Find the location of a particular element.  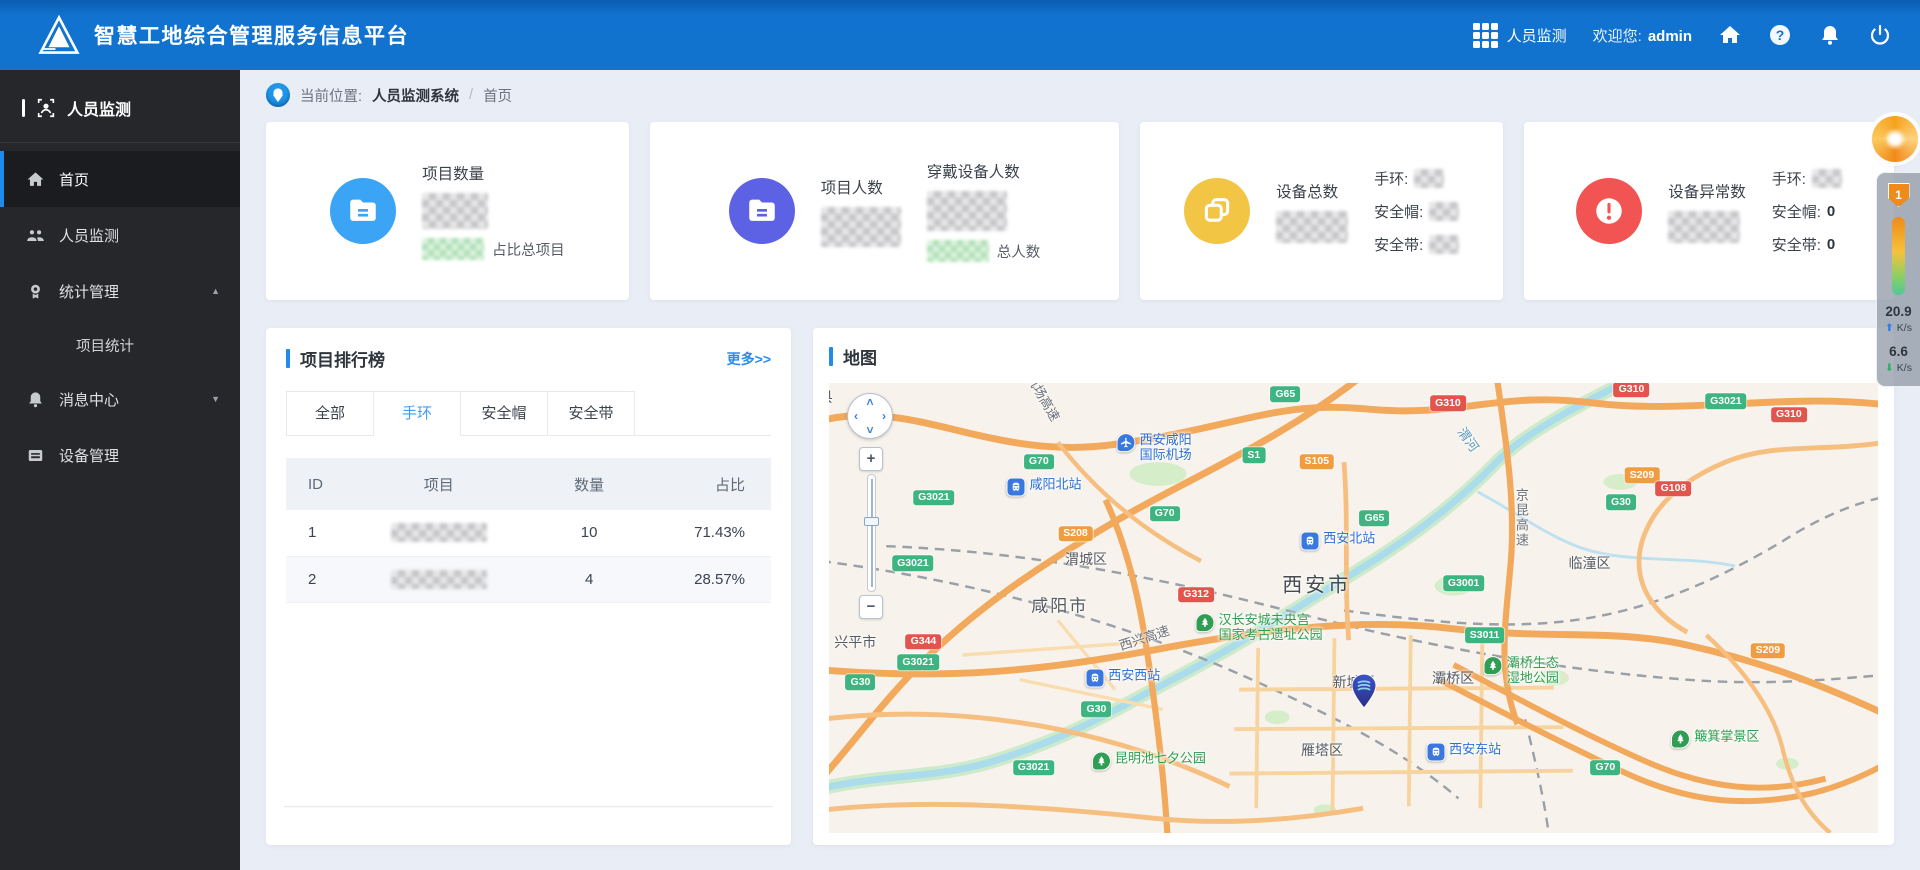

security-suite-logo-icon is located at coordinates (1895, 139).